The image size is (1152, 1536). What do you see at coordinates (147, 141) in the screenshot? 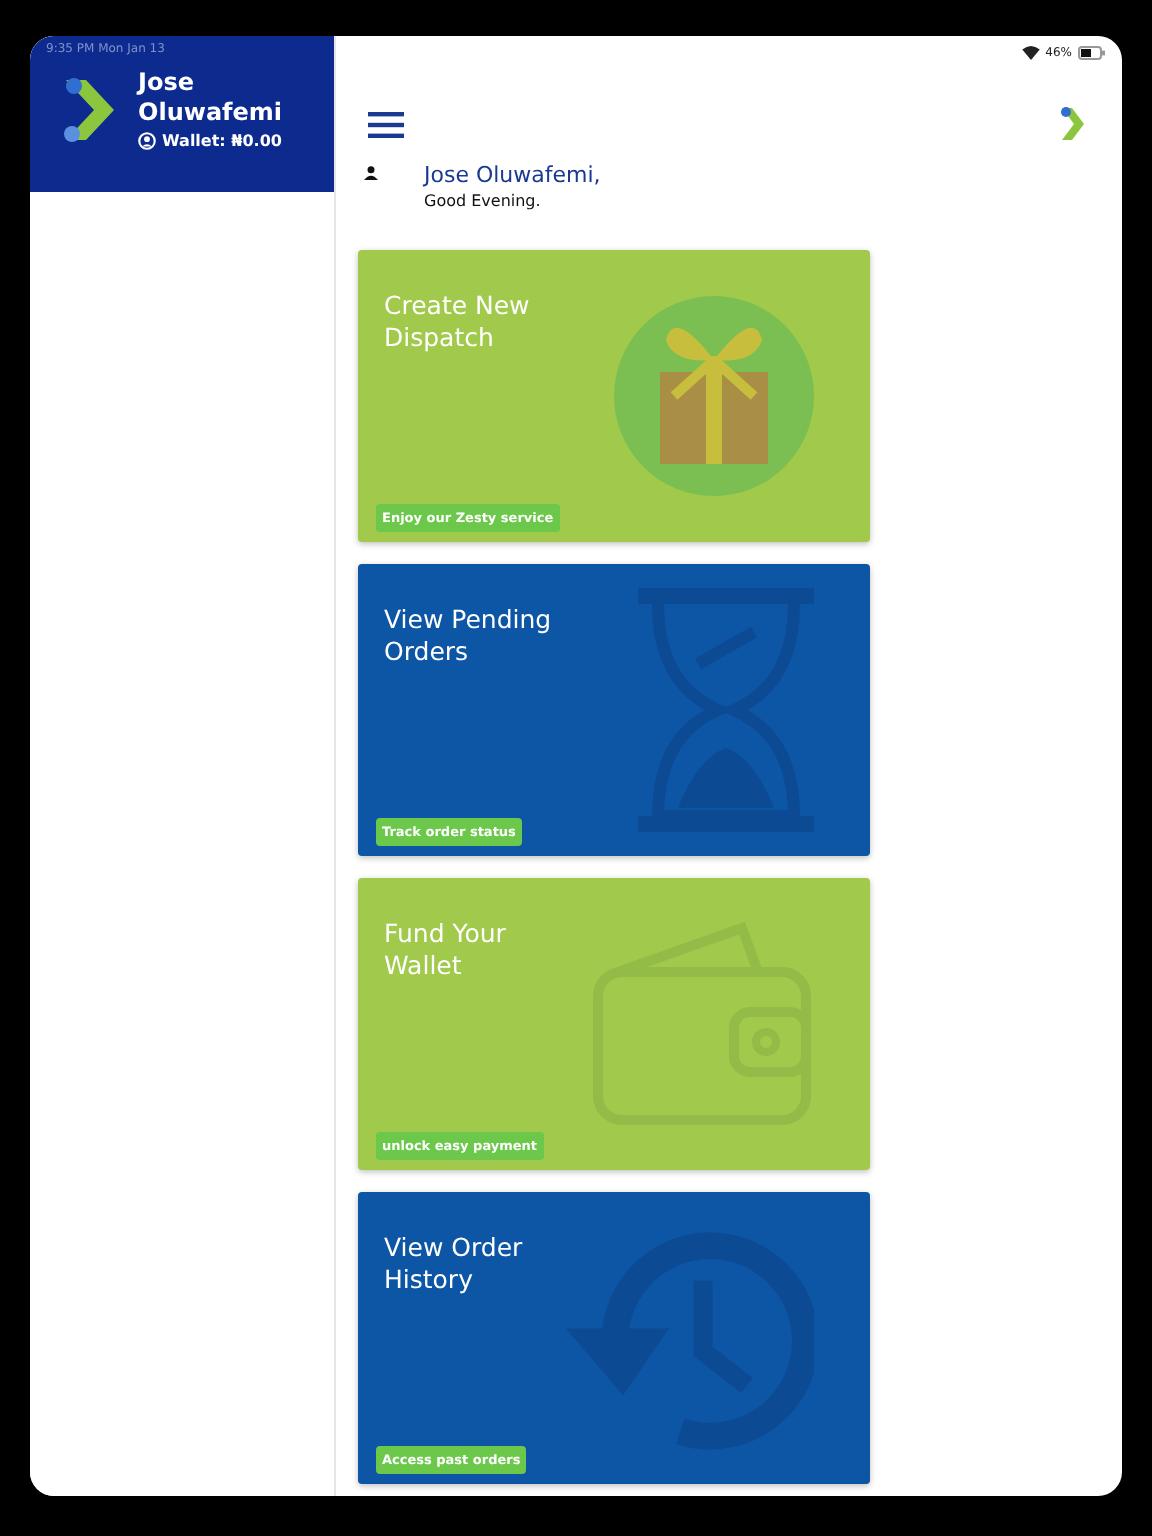
I see `user-icon` at bounding box center [147, 141].